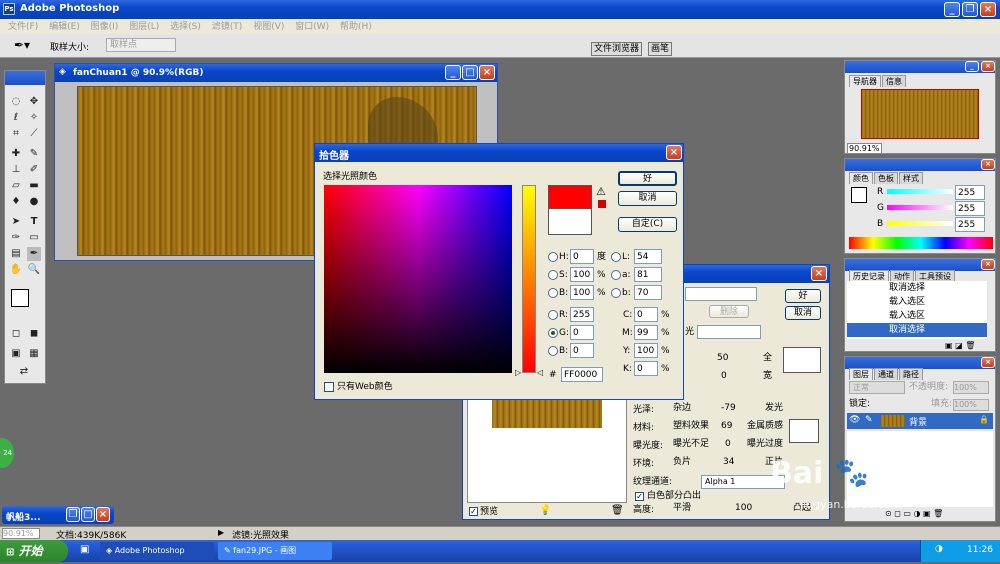  I want to click on layer-row: 👁 ✎ 背景 🔒, so click(920, 421).